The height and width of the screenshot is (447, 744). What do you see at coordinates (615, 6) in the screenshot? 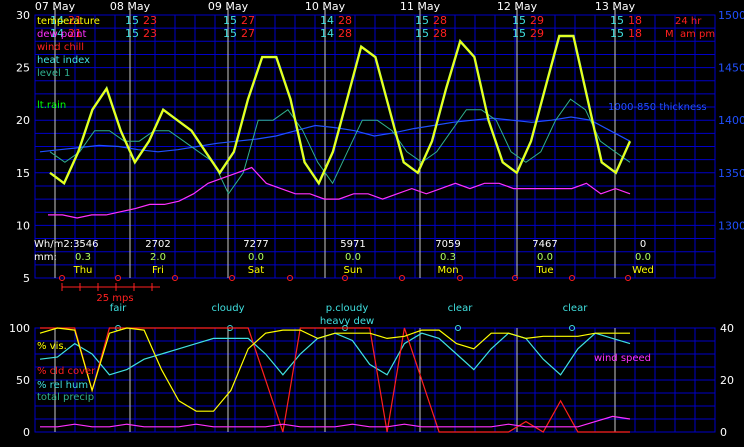
I see `day-date-label: 13 May` at bounding box center [615, 6].